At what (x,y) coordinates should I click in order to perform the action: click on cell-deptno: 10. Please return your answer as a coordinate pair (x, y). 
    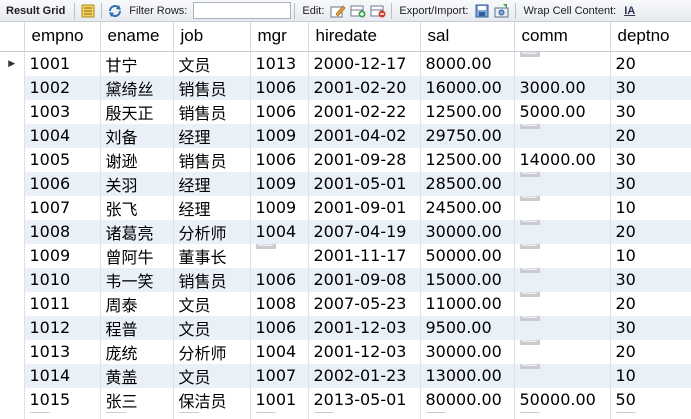
    Looking at the image, I should click on (650, 255).